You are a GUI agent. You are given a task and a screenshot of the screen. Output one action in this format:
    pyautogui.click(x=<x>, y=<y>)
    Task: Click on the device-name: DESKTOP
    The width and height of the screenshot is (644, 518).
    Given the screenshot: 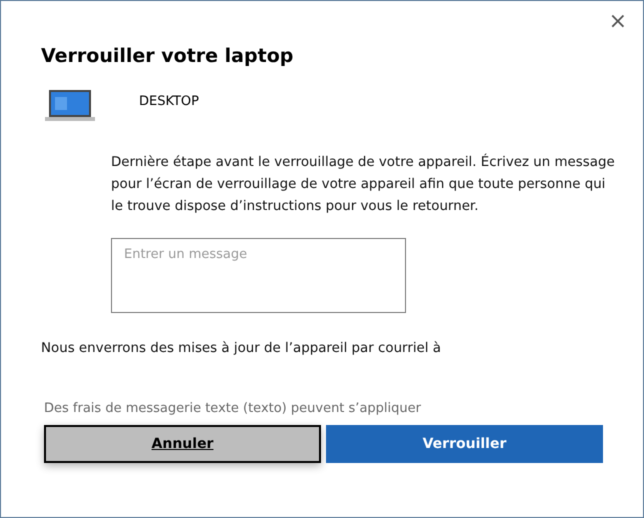 What is the action you would take?
    pyautogui.click(x=169, y=101)
    